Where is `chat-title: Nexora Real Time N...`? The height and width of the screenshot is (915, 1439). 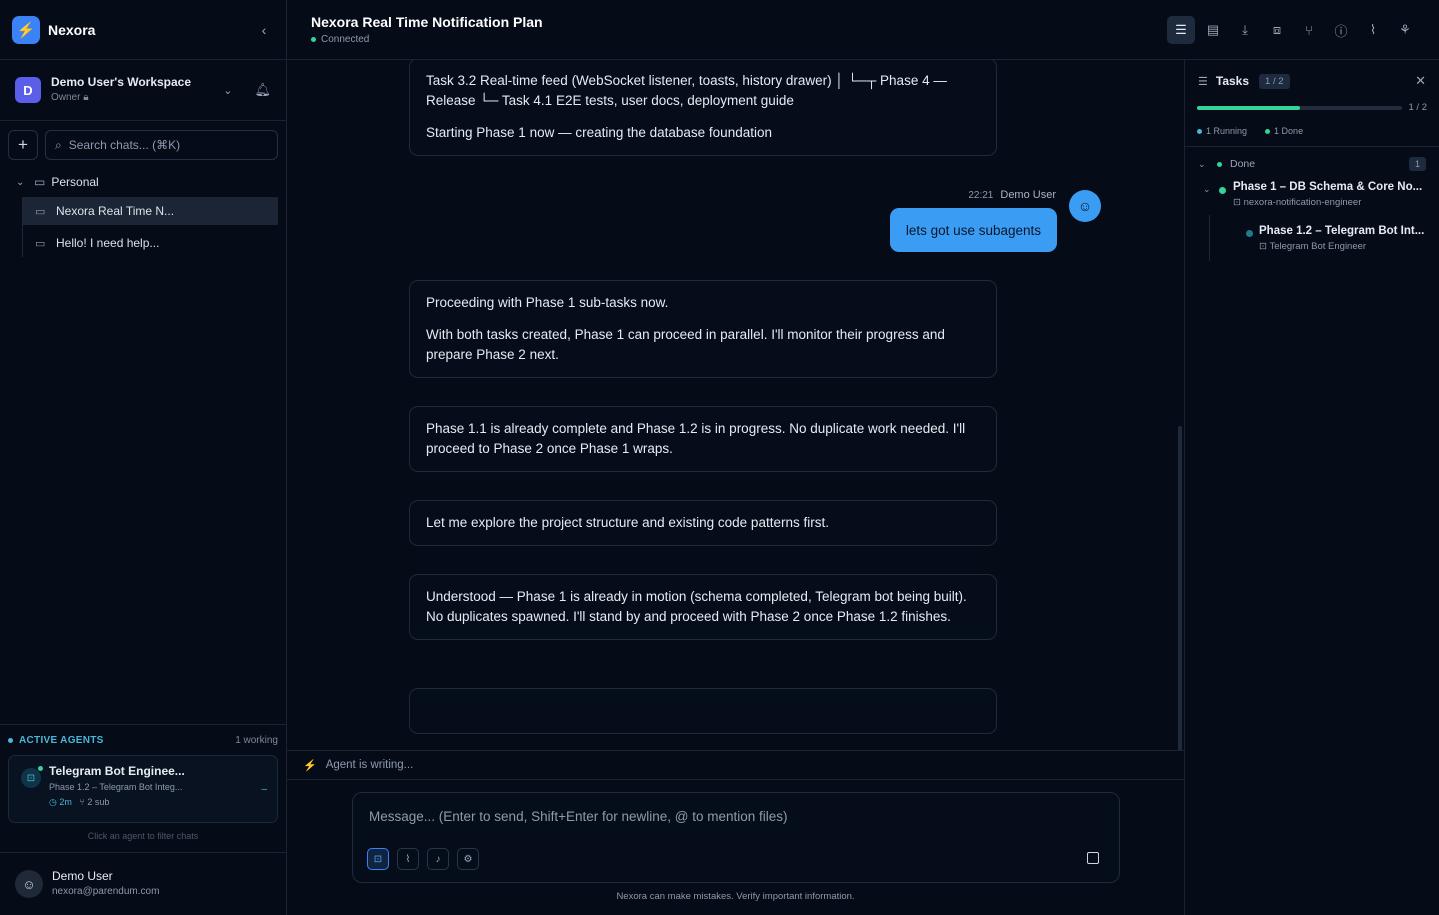
chat-title: Nexora Real Time N... is located at coordinates (115, 211).